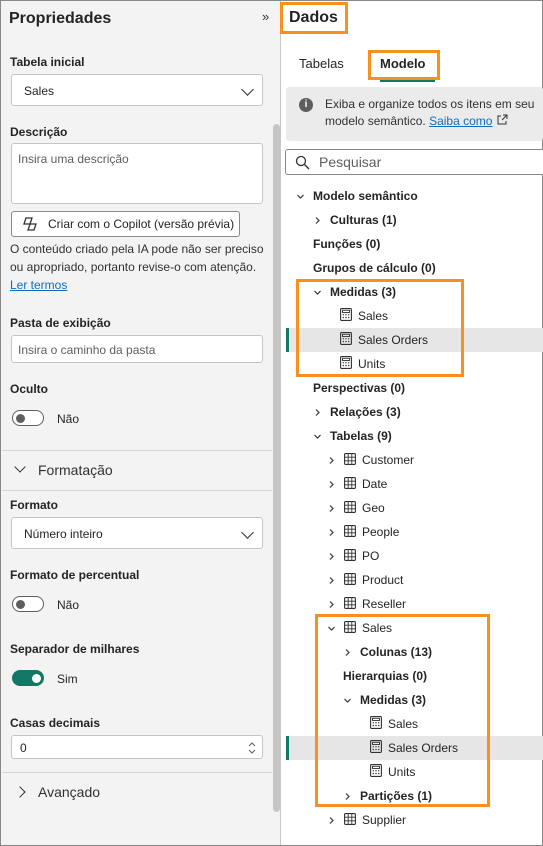  I want to click on copilot-button: Criar com o Copilot (versão prévia), so click(125, 224).